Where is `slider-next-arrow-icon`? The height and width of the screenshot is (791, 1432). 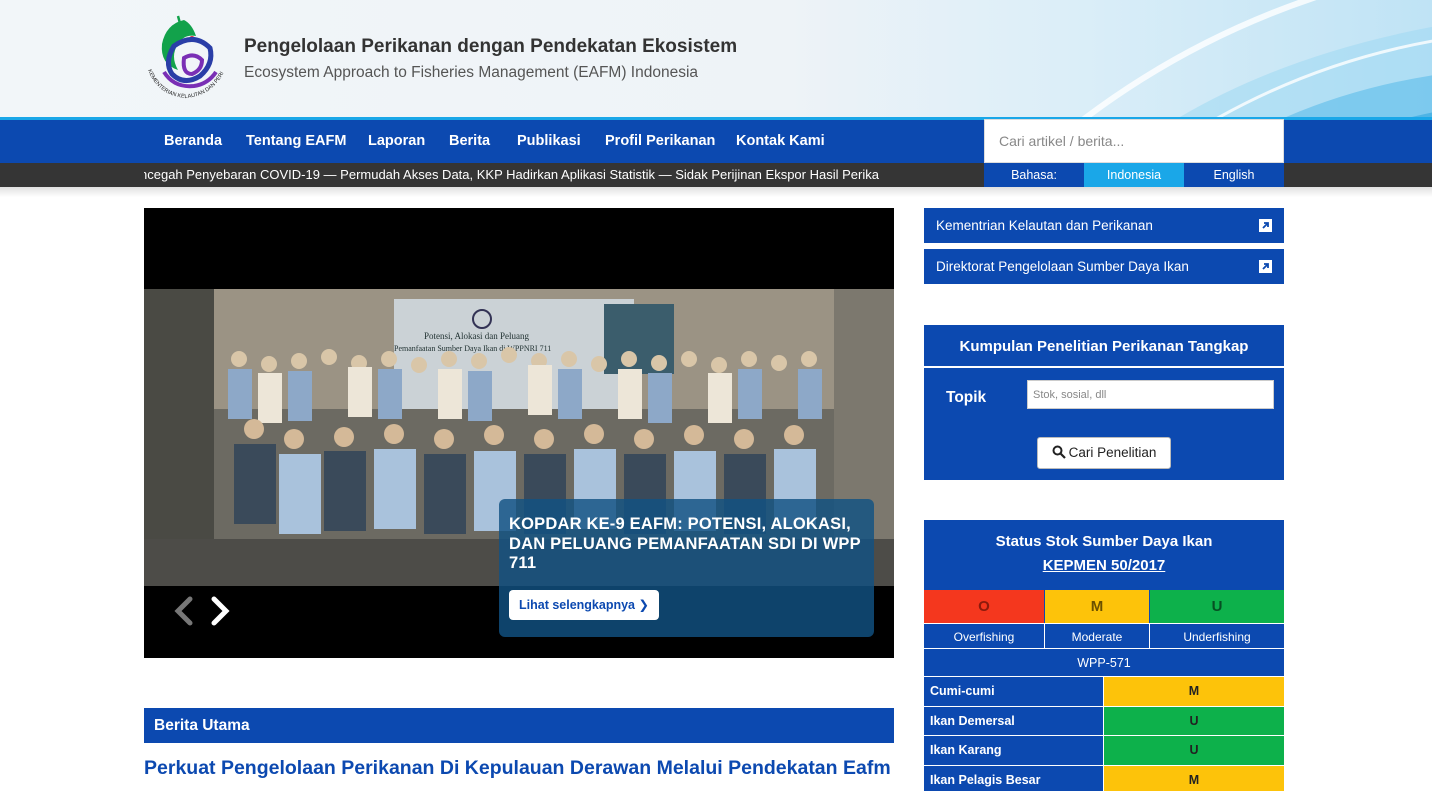
slider-next-arrow-icon is located at coordinates (219, 611).